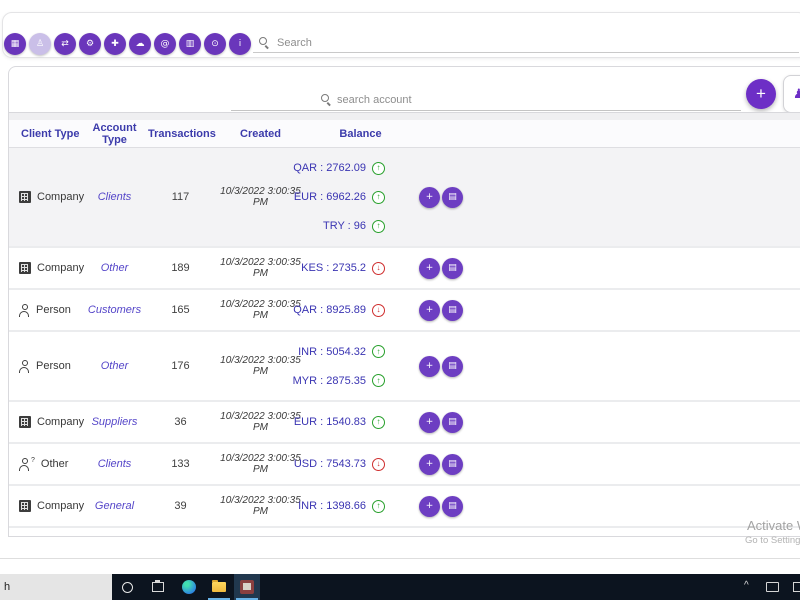  I want to click on power-button: ⊙, so click(215, 44).